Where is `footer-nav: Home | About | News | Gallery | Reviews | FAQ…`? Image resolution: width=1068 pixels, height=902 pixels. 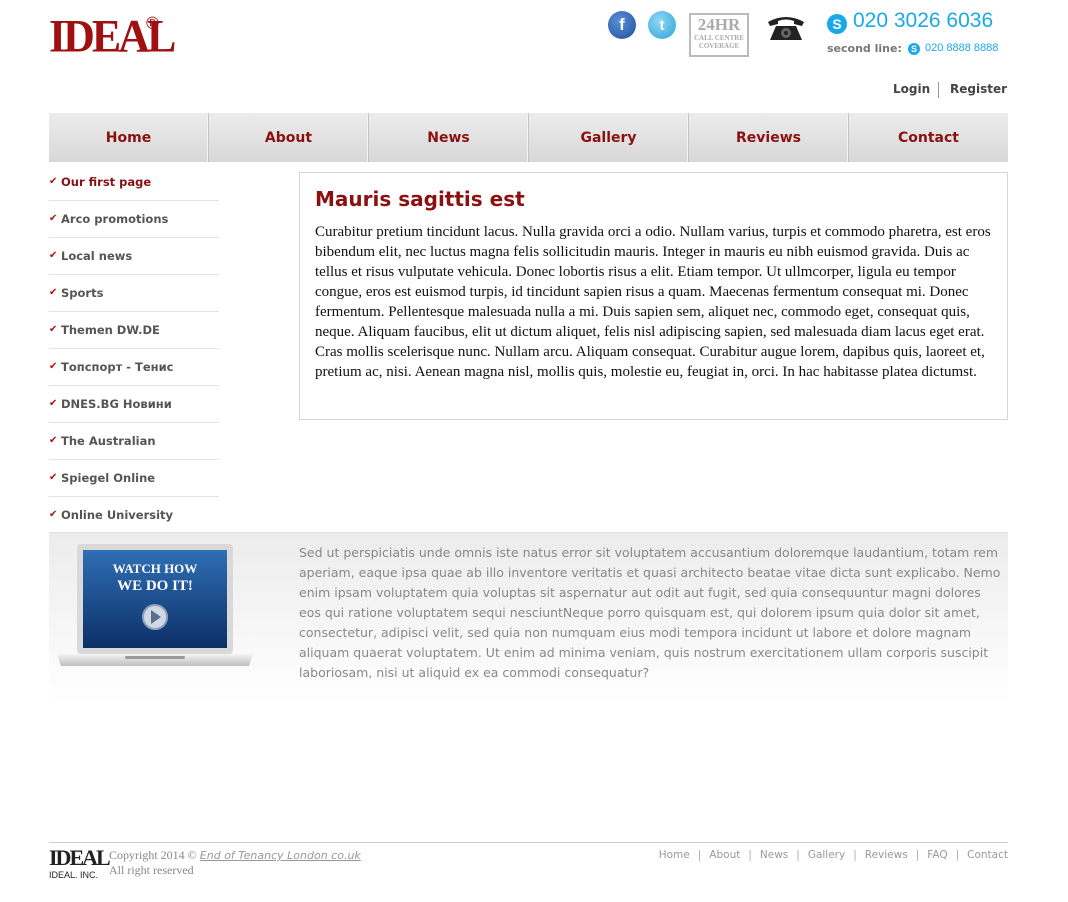
footer-nav: Home | About | News | Gallery | Reviews | FAQ… is located at coordinates (833, 855).